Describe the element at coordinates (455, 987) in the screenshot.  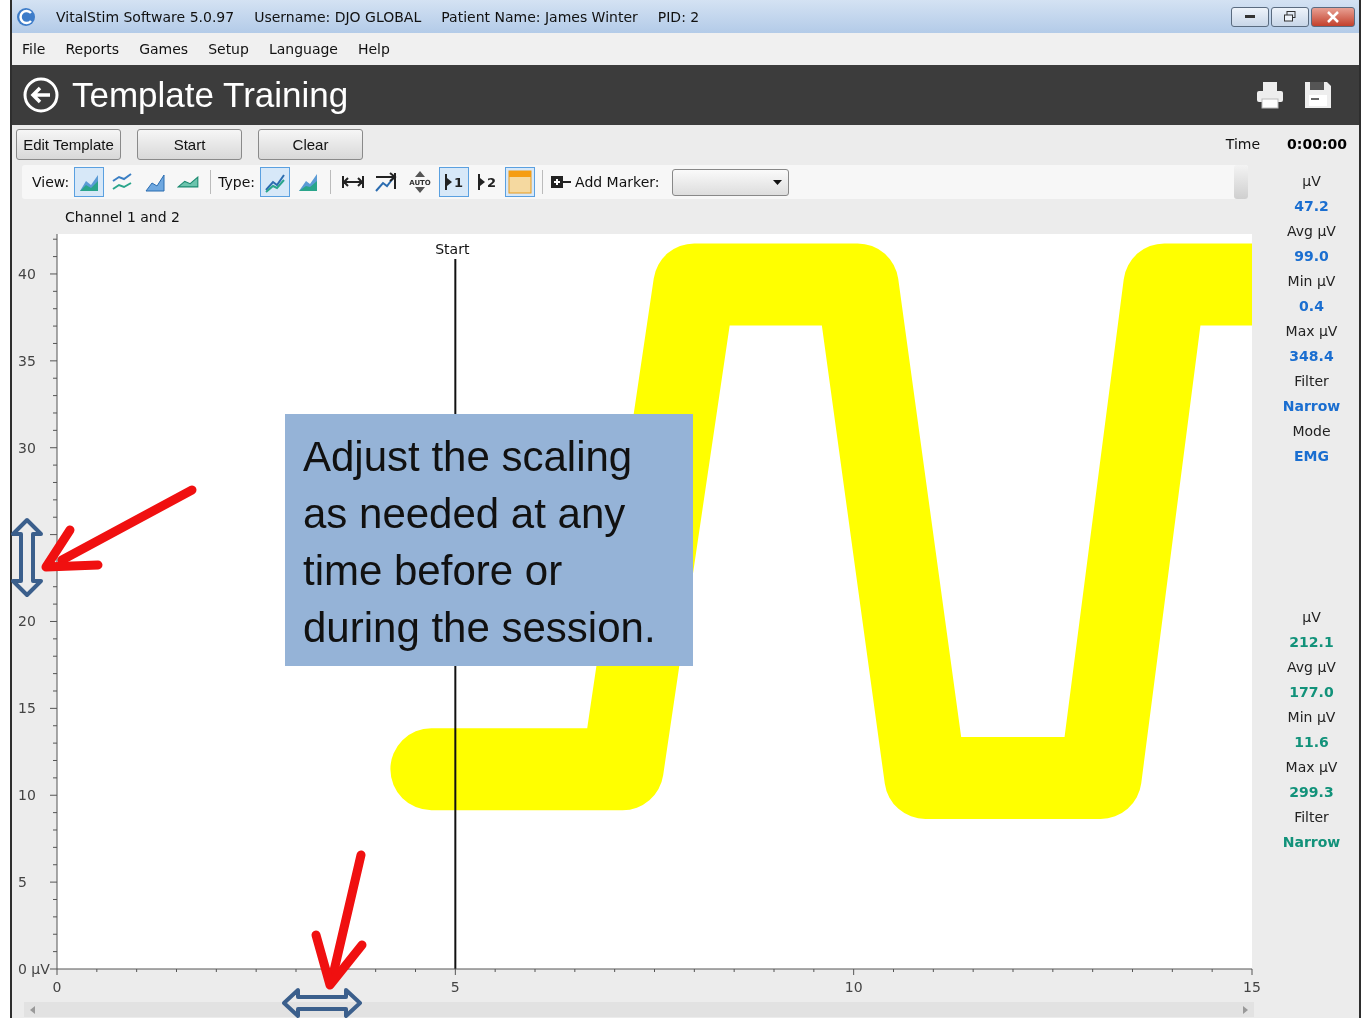
I see `x-tick-label: 5` at that location.